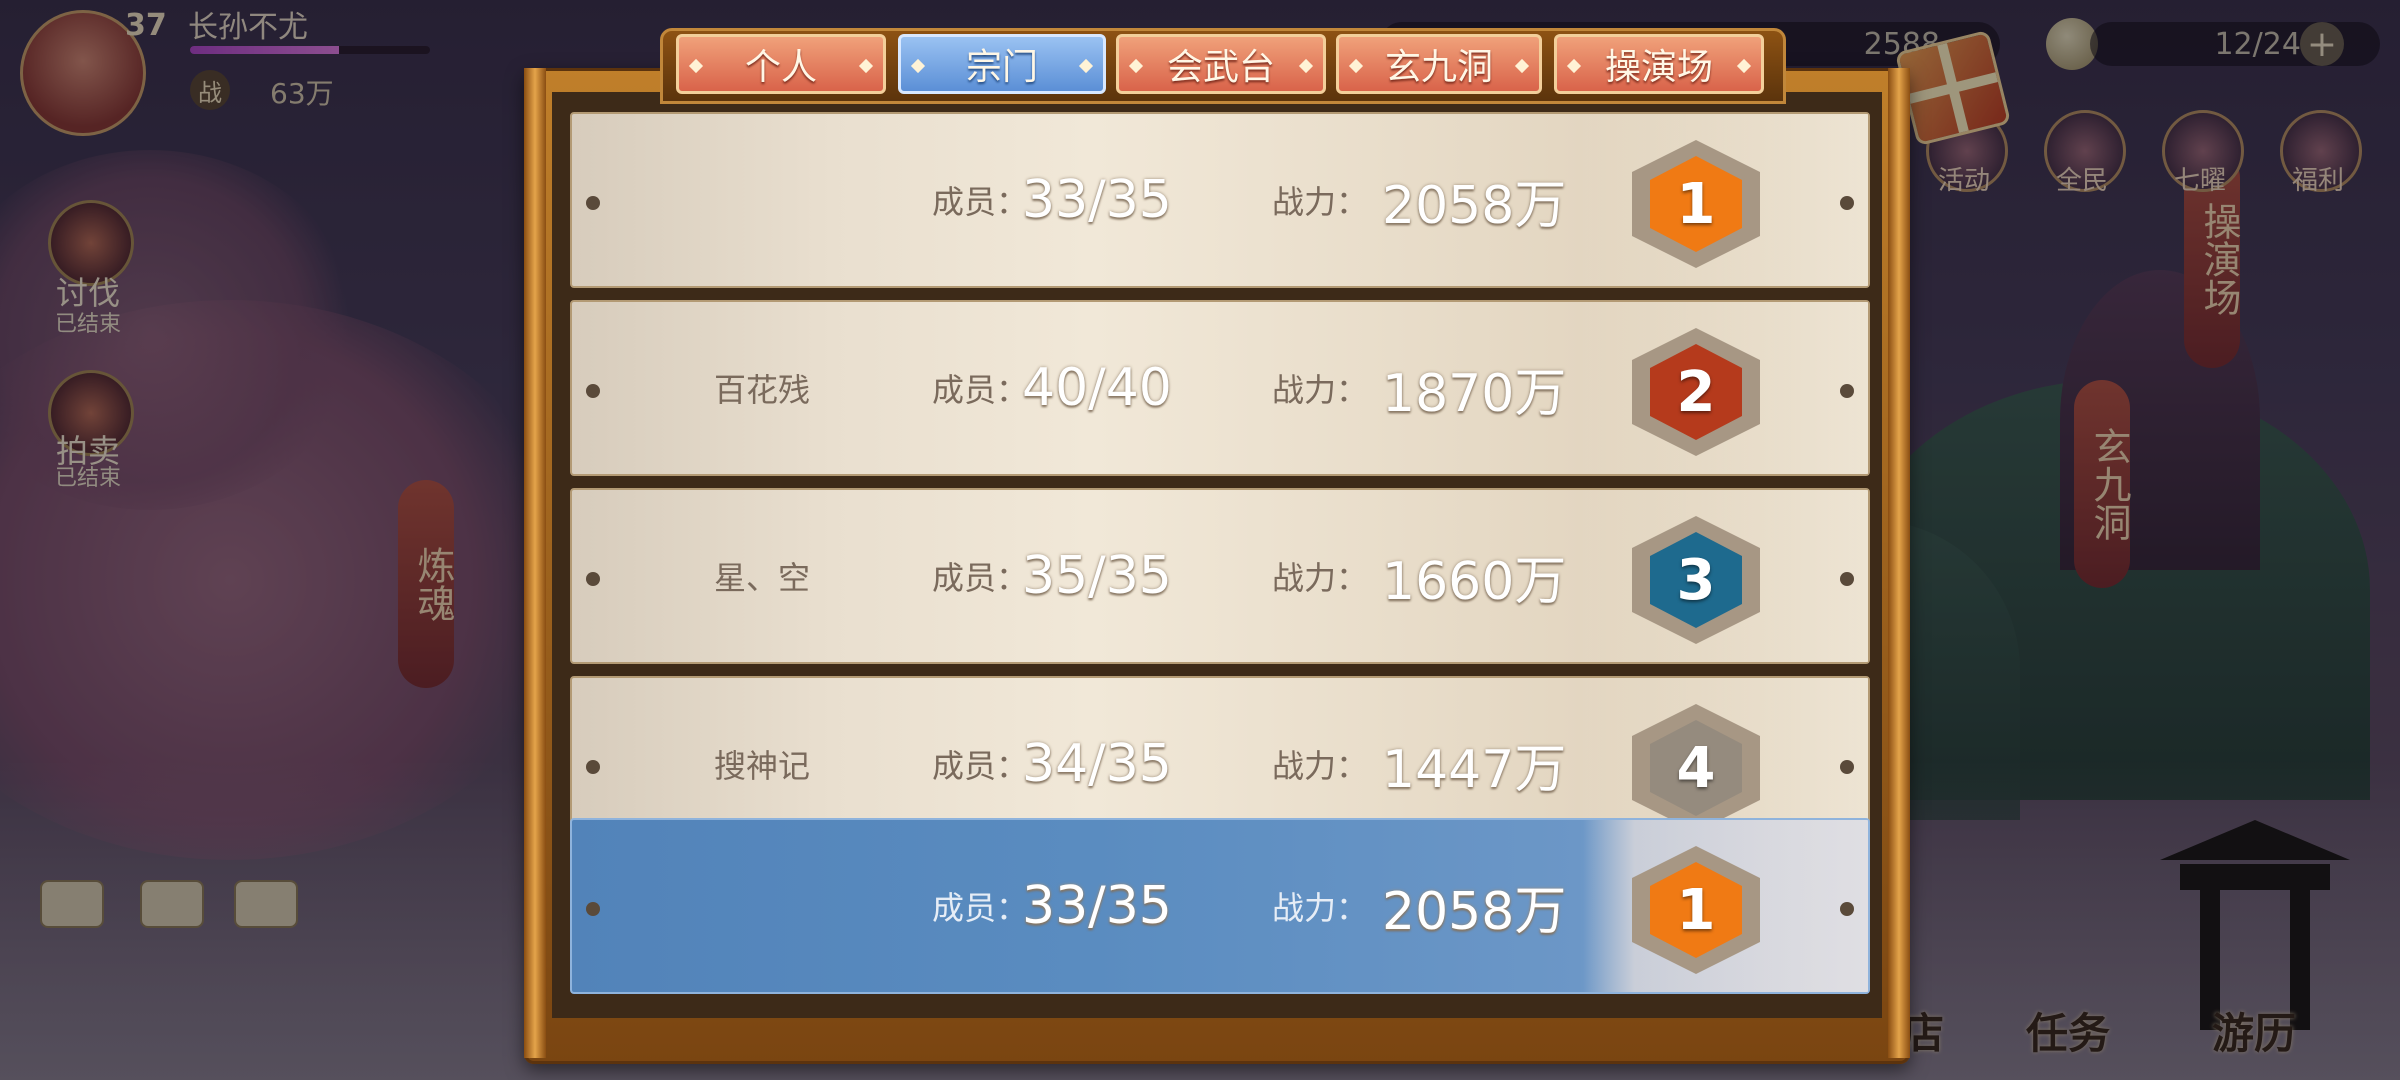 The image size is (2400, 1080). I want to click on sect-rank-row: 百花残 成员： 40/40 战力： 1870万 2, so click(1220, 388).